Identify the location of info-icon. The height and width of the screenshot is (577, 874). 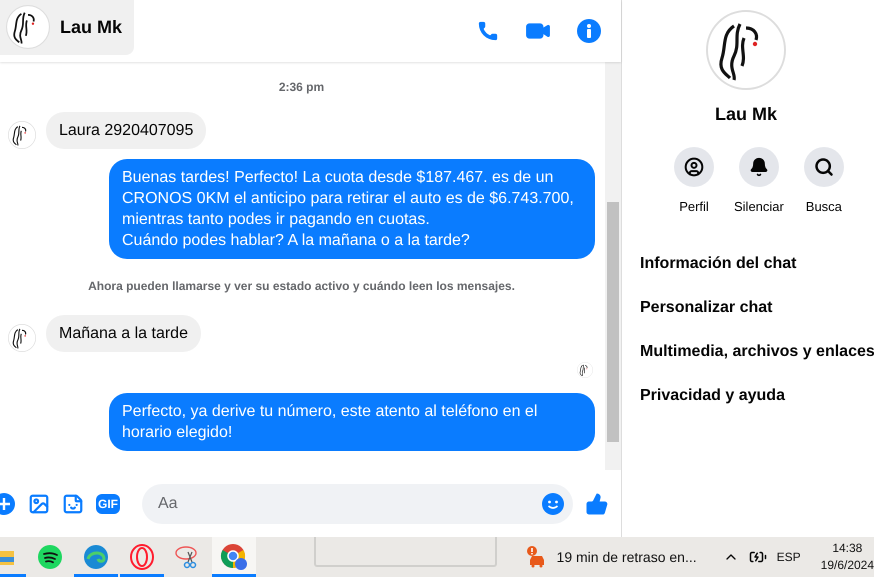
(589, 31).